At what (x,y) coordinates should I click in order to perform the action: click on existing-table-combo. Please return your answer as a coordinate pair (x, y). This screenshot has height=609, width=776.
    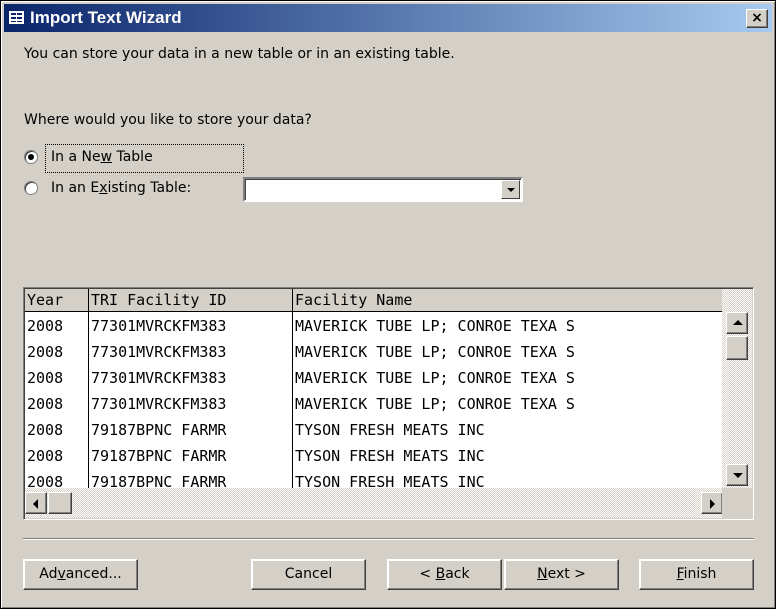
    Looking at the image, I should click on (383, 189).